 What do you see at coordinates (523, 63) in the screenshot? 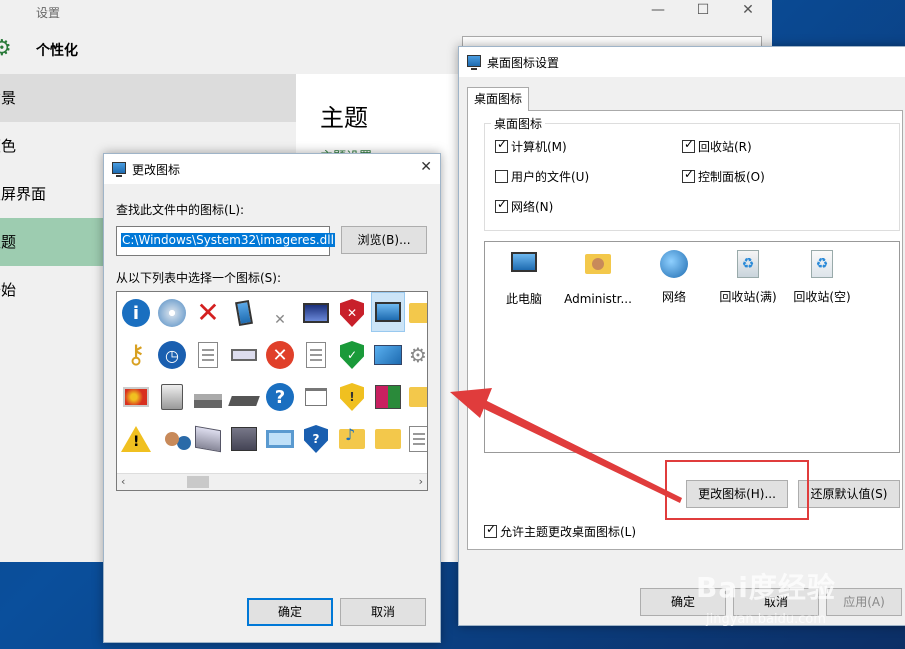
I see `dialog-title: 桌面图标设置` at bounding box center [523, 63].